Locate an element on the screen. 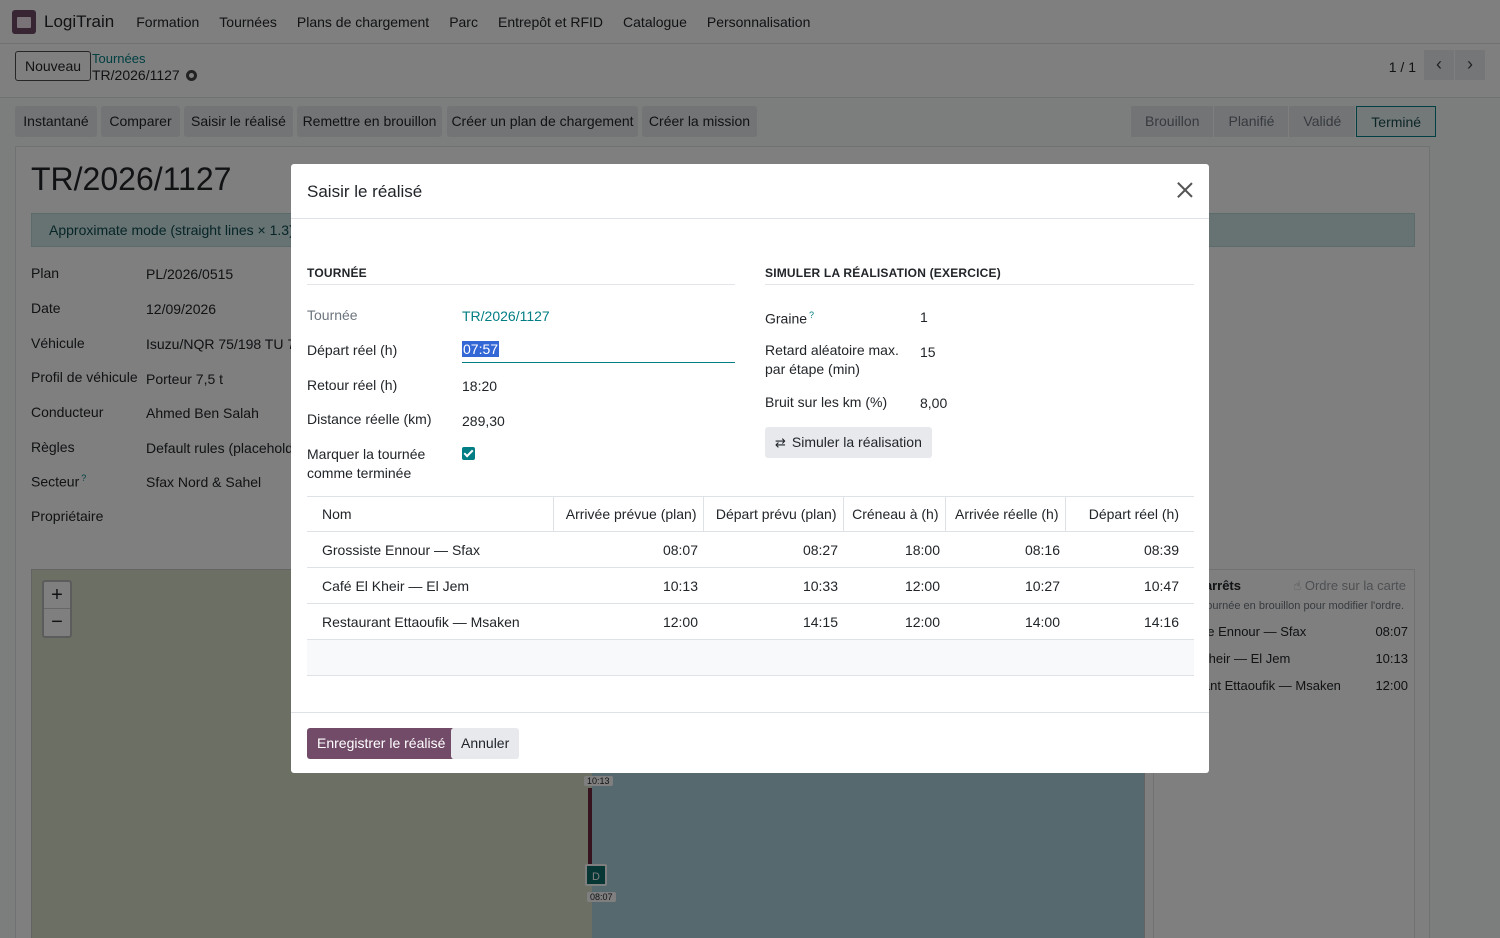 The height and width of the screenshot is (938, 1500). cell-name: Café El Kheir — El Jem is located at coordinates (430, 585).